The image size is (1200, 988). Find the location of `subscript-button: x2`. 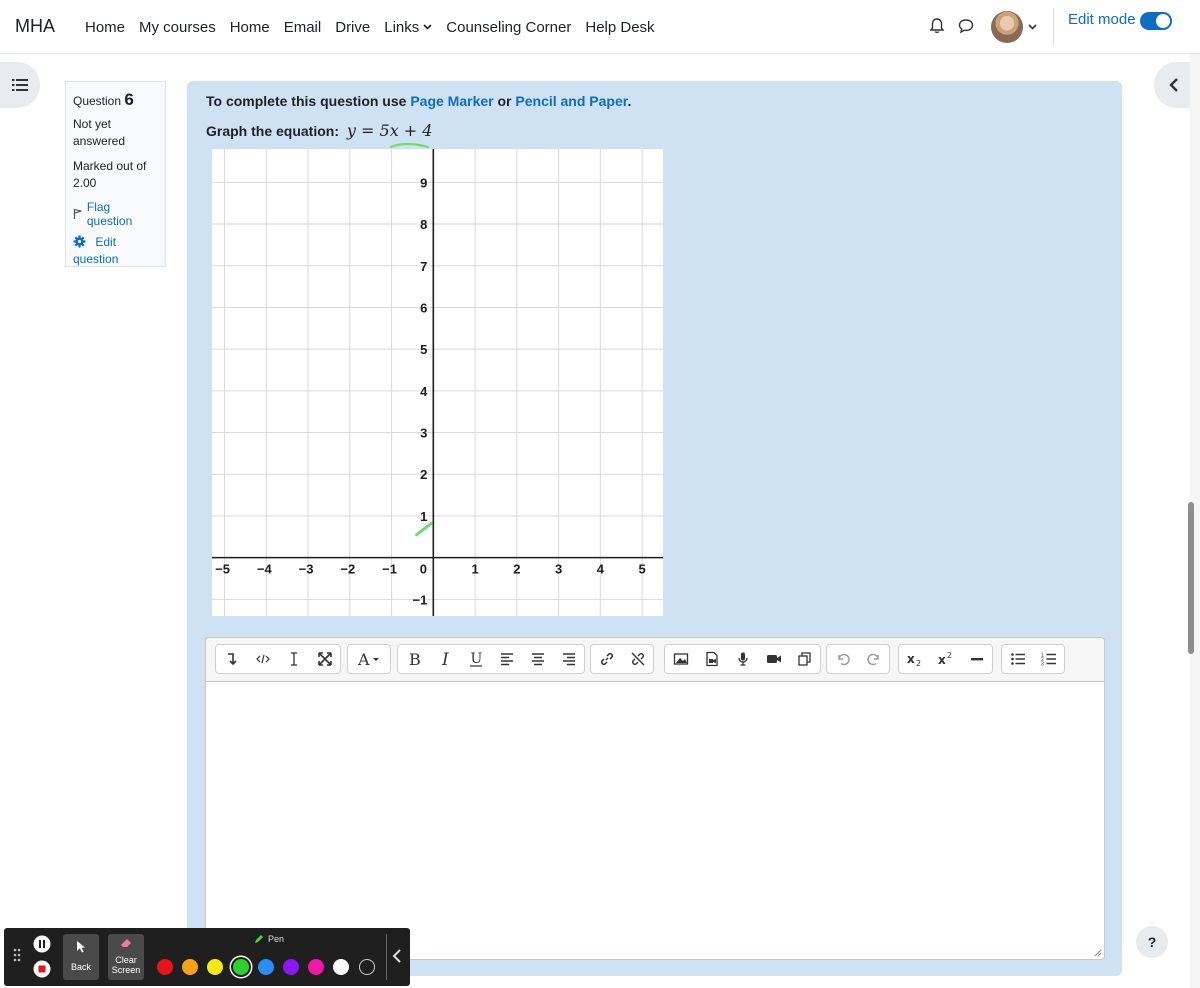

subscript-button: x2 is located at coordinates (914, 659).